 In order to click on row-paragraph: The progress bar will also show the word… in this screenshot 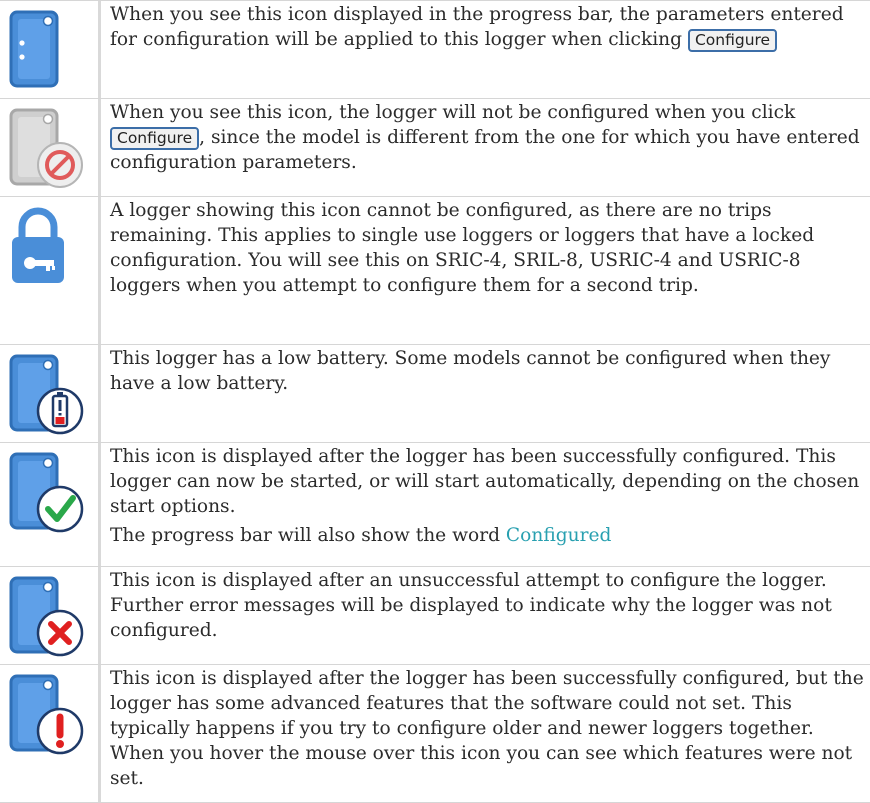, I will do `click(361, 535)`.